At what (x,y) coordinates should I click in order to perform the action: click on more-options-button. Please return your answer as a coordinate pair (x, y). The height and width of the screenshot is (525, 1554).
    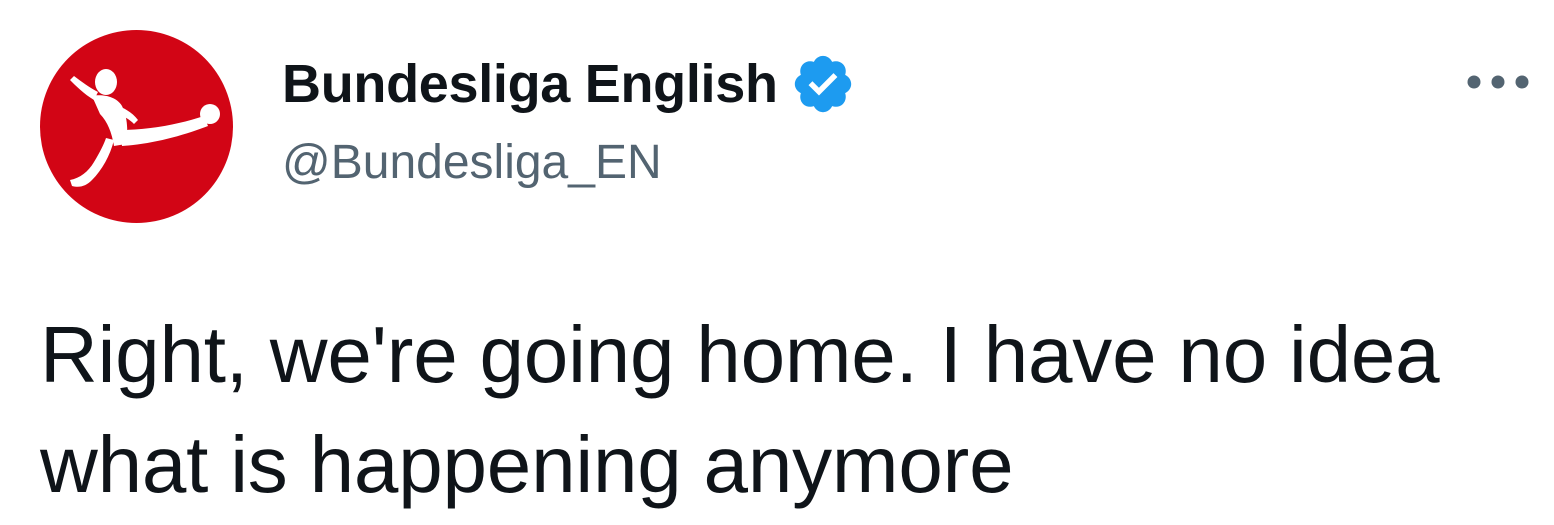
    Looking at the image, I should click on (1498, 82).